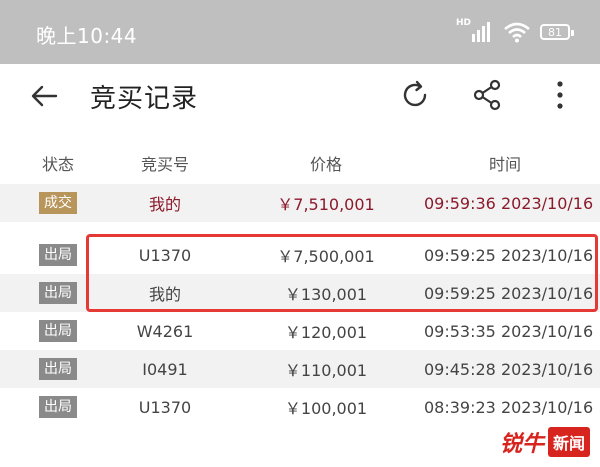  Describe the element at coordinates (560, 95) in the screenshot. I see `more-vertical-icon` at that location.